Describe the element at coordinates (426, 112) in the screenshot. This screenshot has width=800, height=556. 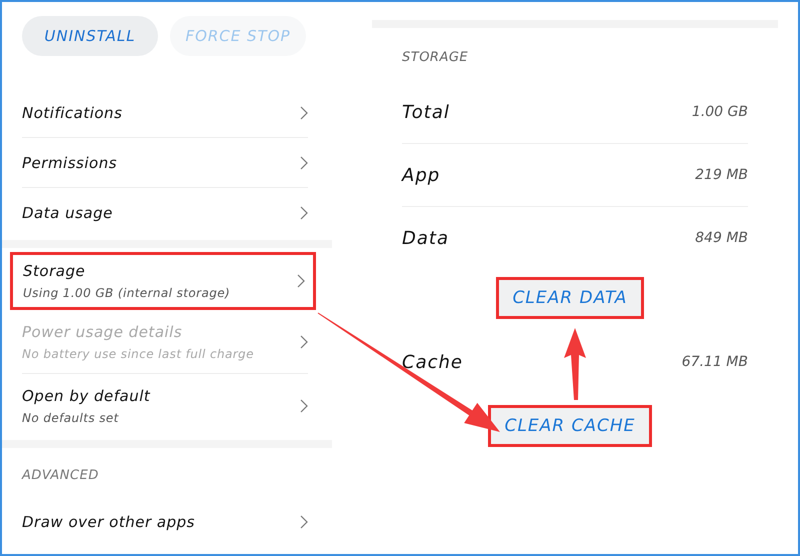
I see `storage-label: Total` at that location.